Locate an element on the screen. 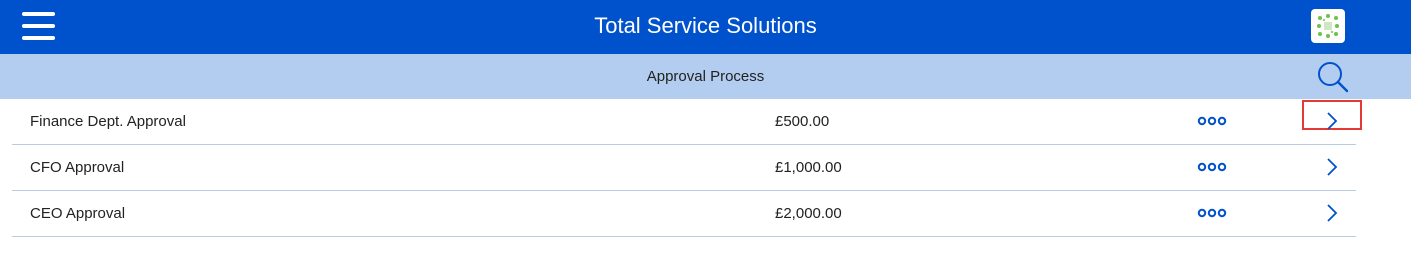  app-title: Total Service Solutions is located at coordinates (705, 25).